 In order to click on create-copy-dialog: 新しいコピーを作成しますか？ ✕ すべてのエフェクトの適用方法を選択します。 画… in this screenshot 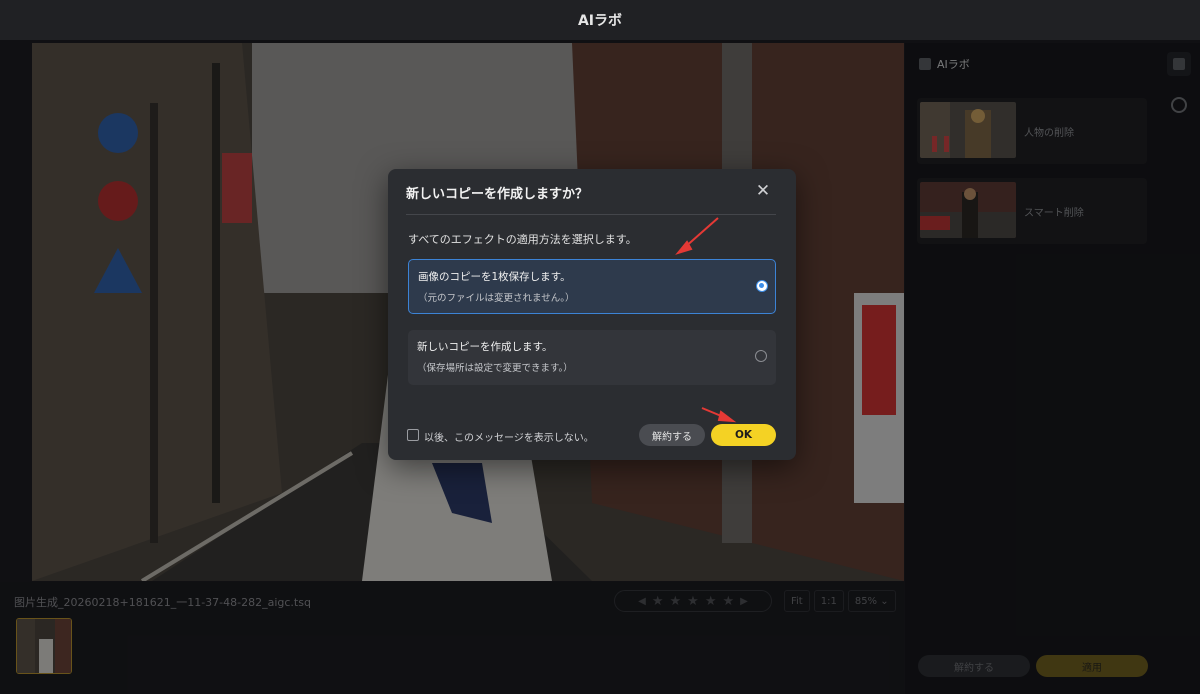, I will do `click(592, 314)`.